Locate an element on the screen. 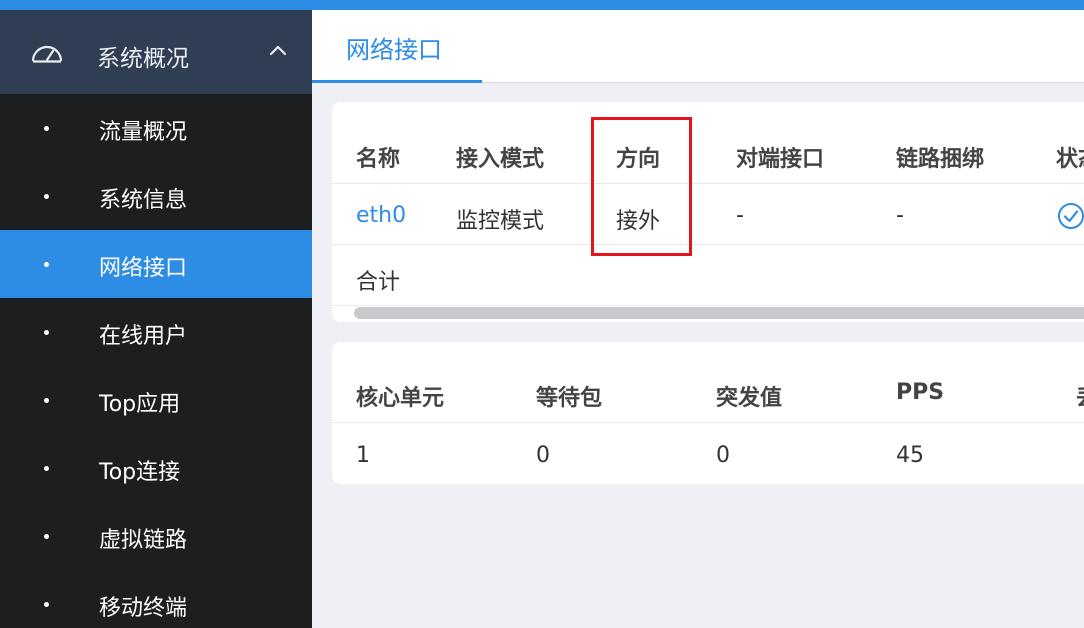  sidebar-item-top-connections: Top连接 is located at coordinates (156, 468).